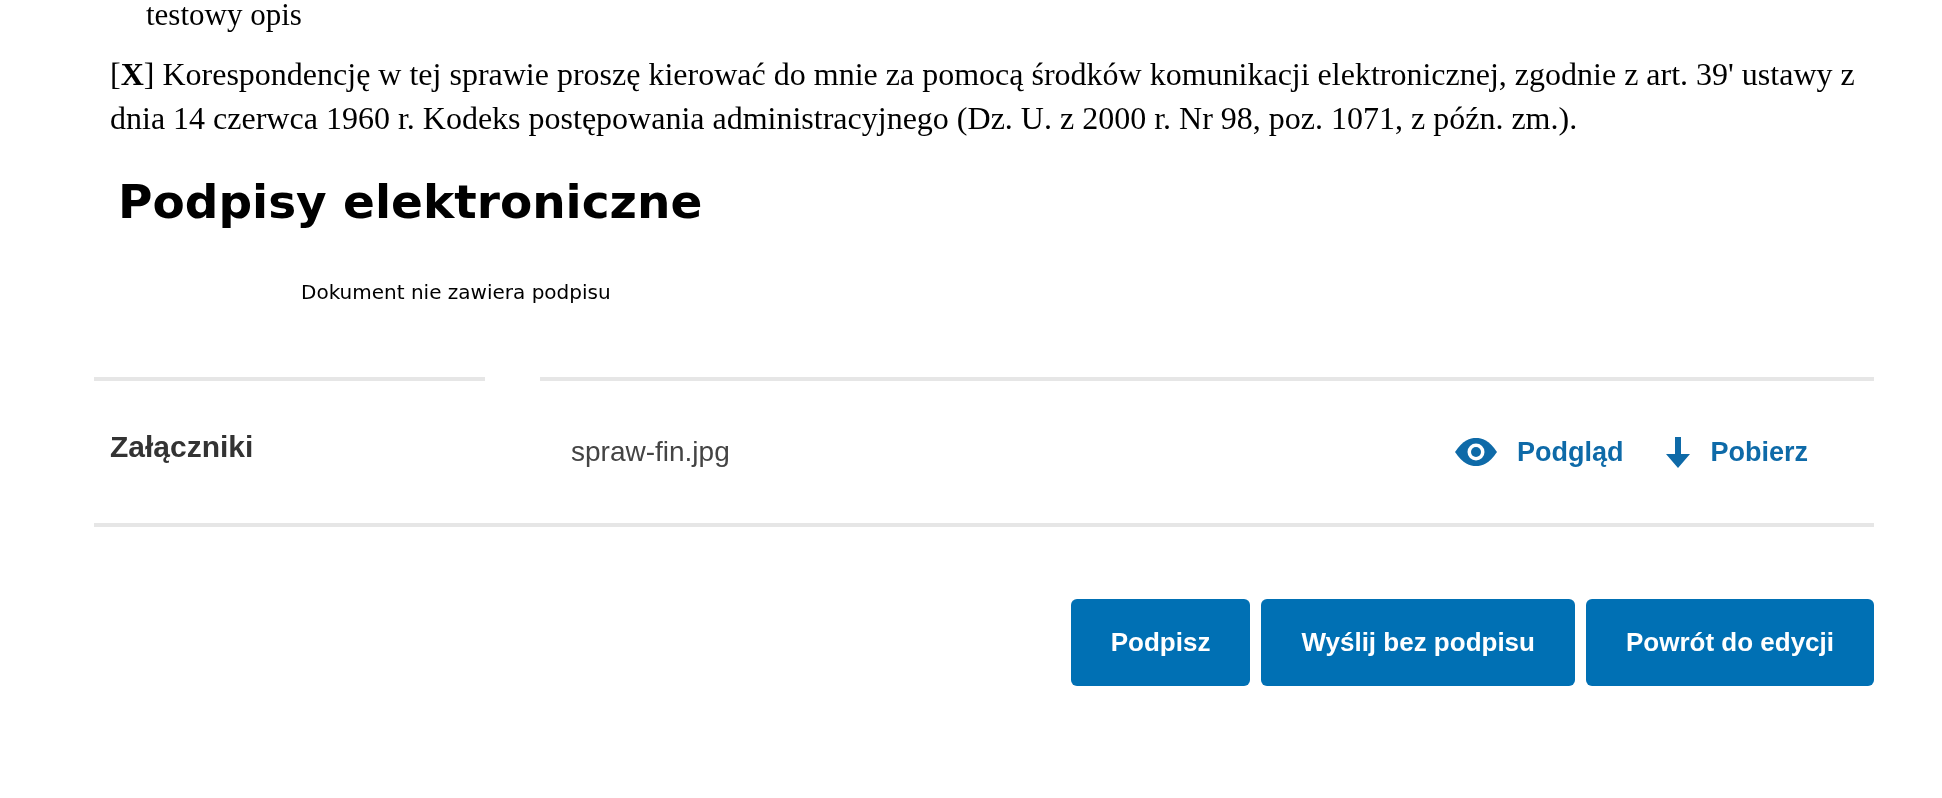 This screenshot has height=798, width=1942. I want to click on description-text: testowy opis, so click(224, 15).